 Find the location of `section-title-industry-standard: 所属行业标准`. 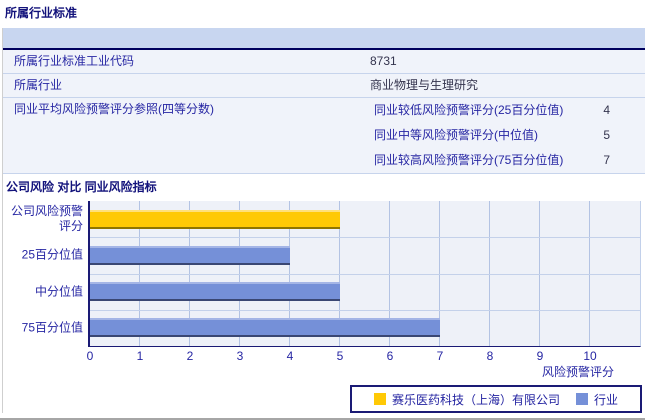

section-title-industry-standard: 所属行业标准 is located at coordinates (41, 13).